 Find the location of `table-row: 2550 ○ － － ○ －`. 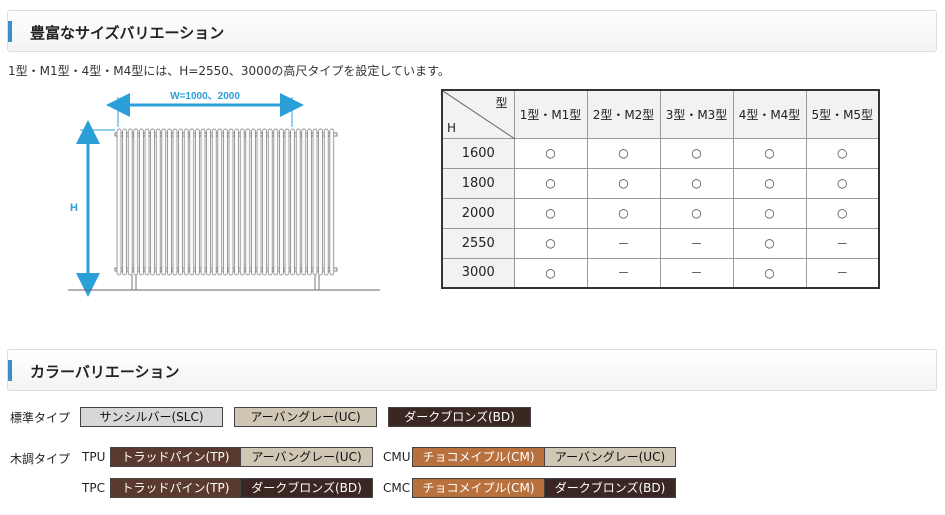

table-row: 2550 ○ － － ○ － is located at coordinates (660, 243).